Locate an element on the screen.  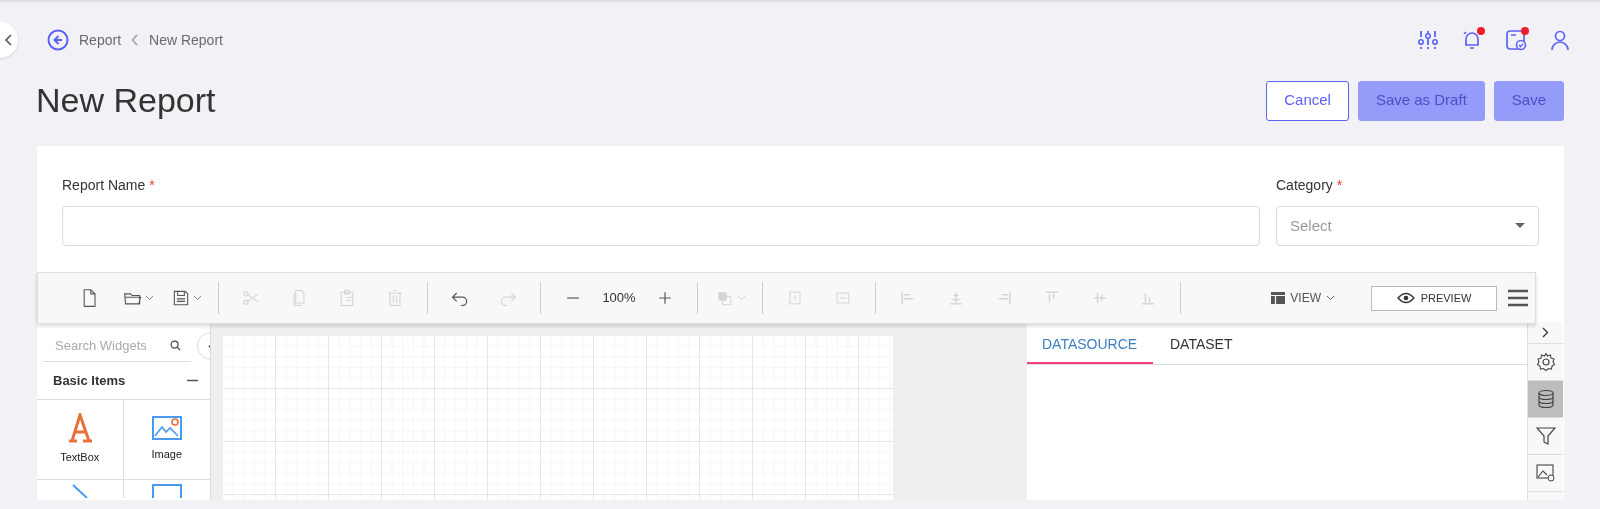
side-tab is located at coordinates (1545, 399).